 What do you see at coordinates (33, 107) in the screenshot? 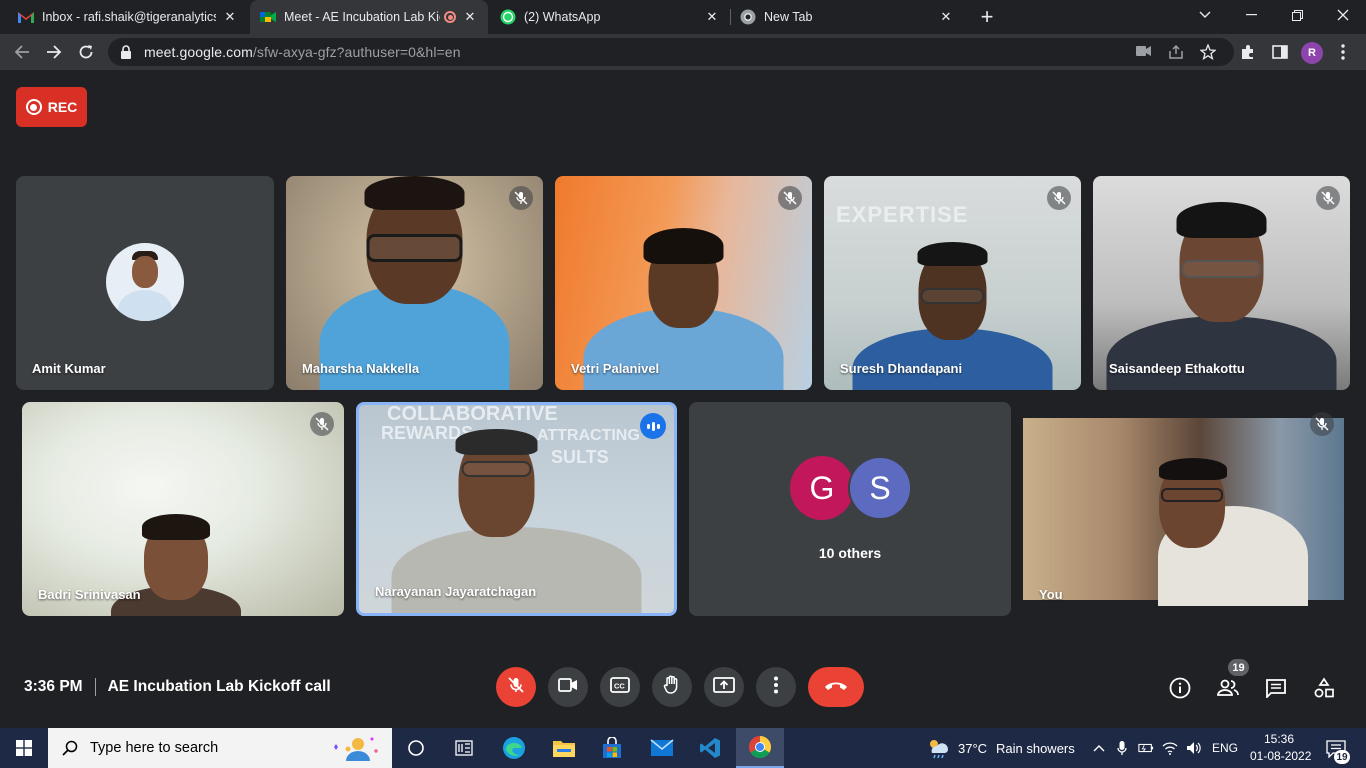
I see `record-icon` at bounding box center [33, 107].